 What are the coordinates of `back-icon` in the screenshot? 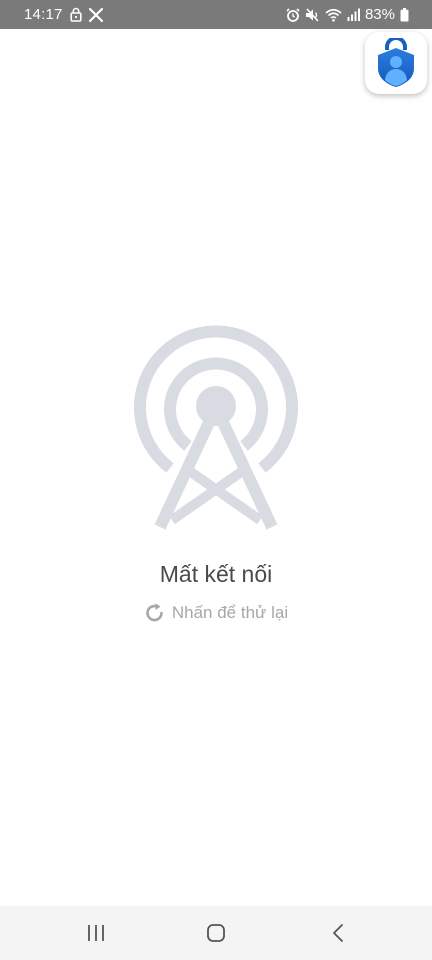 It's located at (338, 933).